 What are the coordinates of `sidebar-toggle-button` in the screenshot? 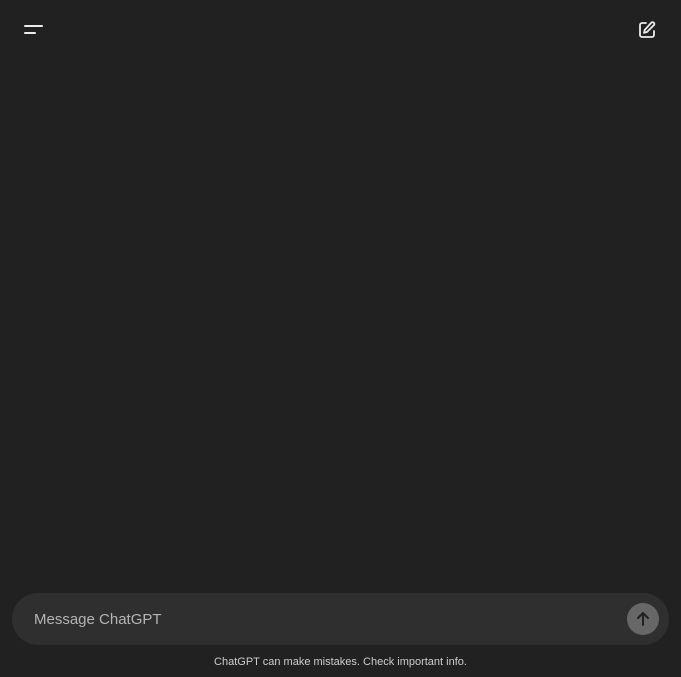 It's located at (34, 30).